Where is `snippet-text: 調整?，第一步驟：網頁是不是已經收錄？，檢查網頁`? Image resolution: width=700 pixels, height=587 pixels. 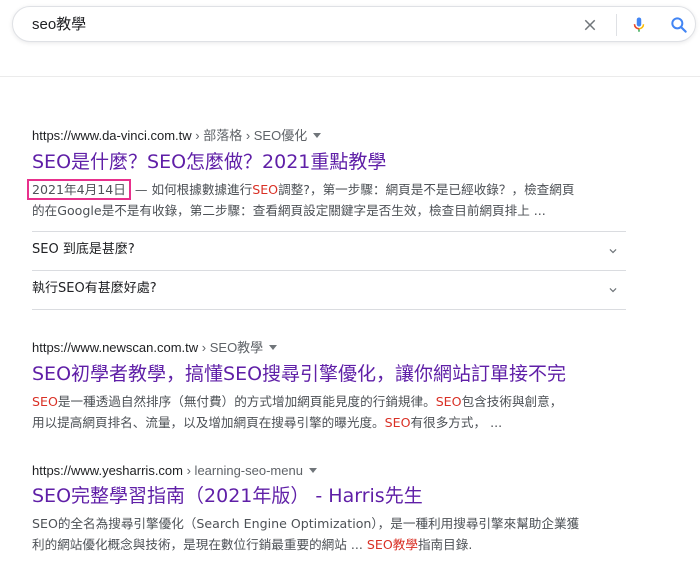
snippet-text: 調整?，第一步驟：網頁是不是已經收錄？，檢查網頁 is located at coordinates (426, 189).